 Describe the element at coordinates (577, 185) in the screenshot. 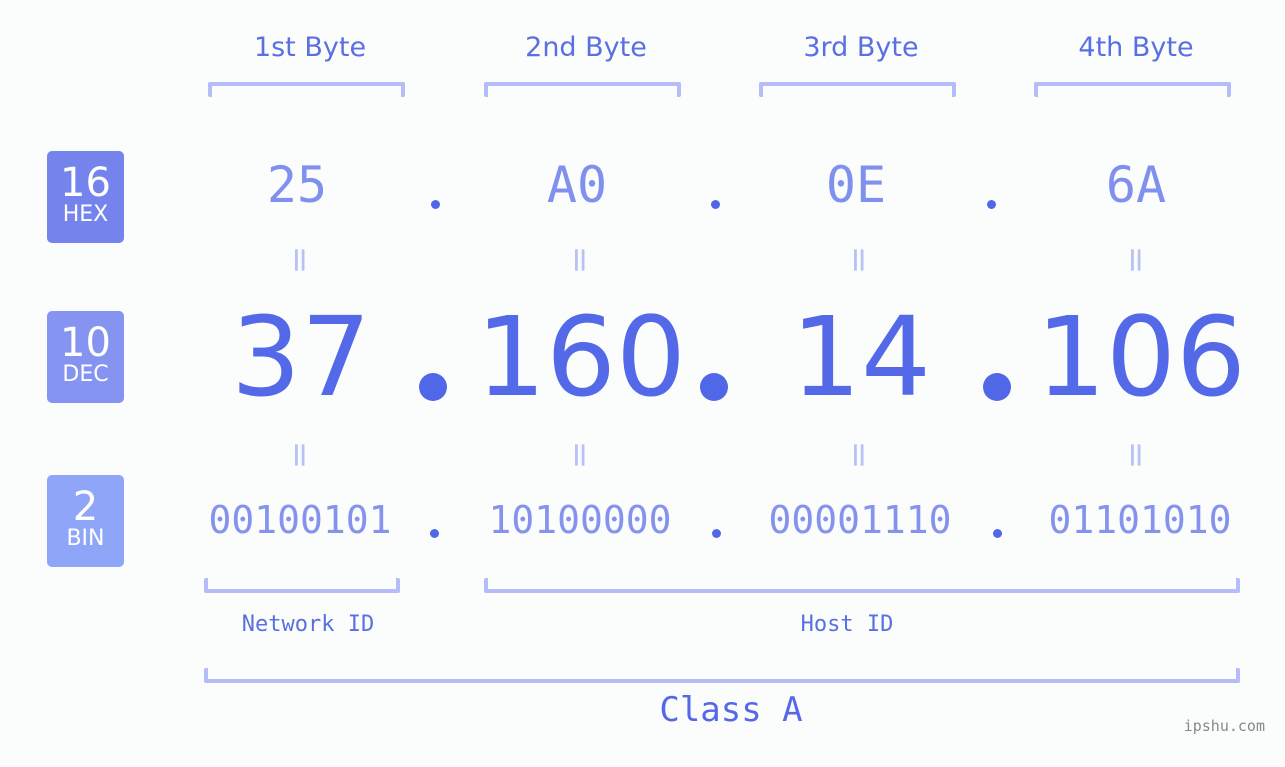

I see `hex-byte-2: A0` at that location.